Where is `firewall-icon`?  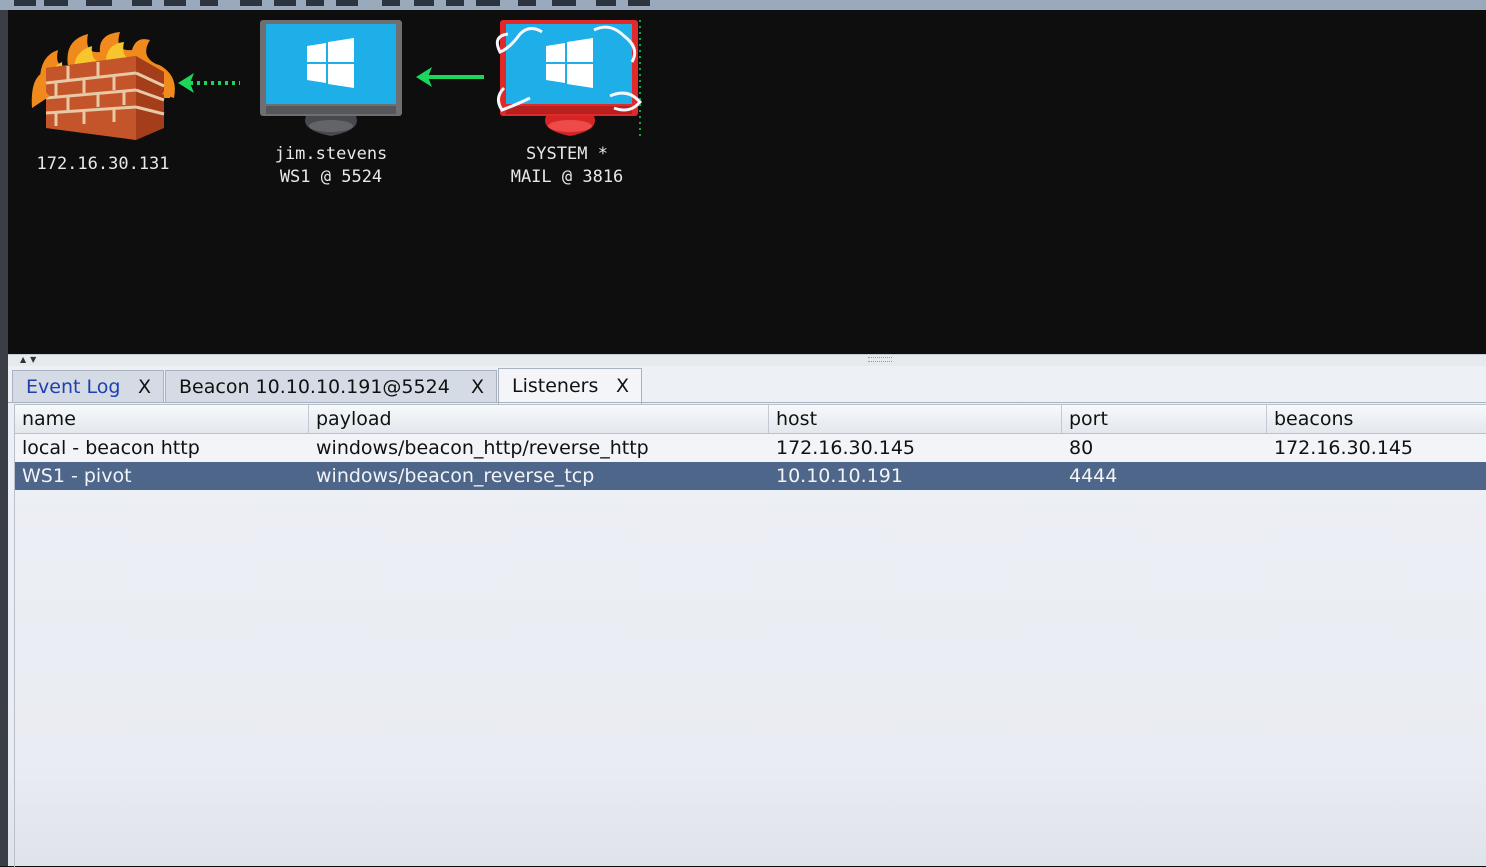
firewall-icon is located at coordinates (103, 86).